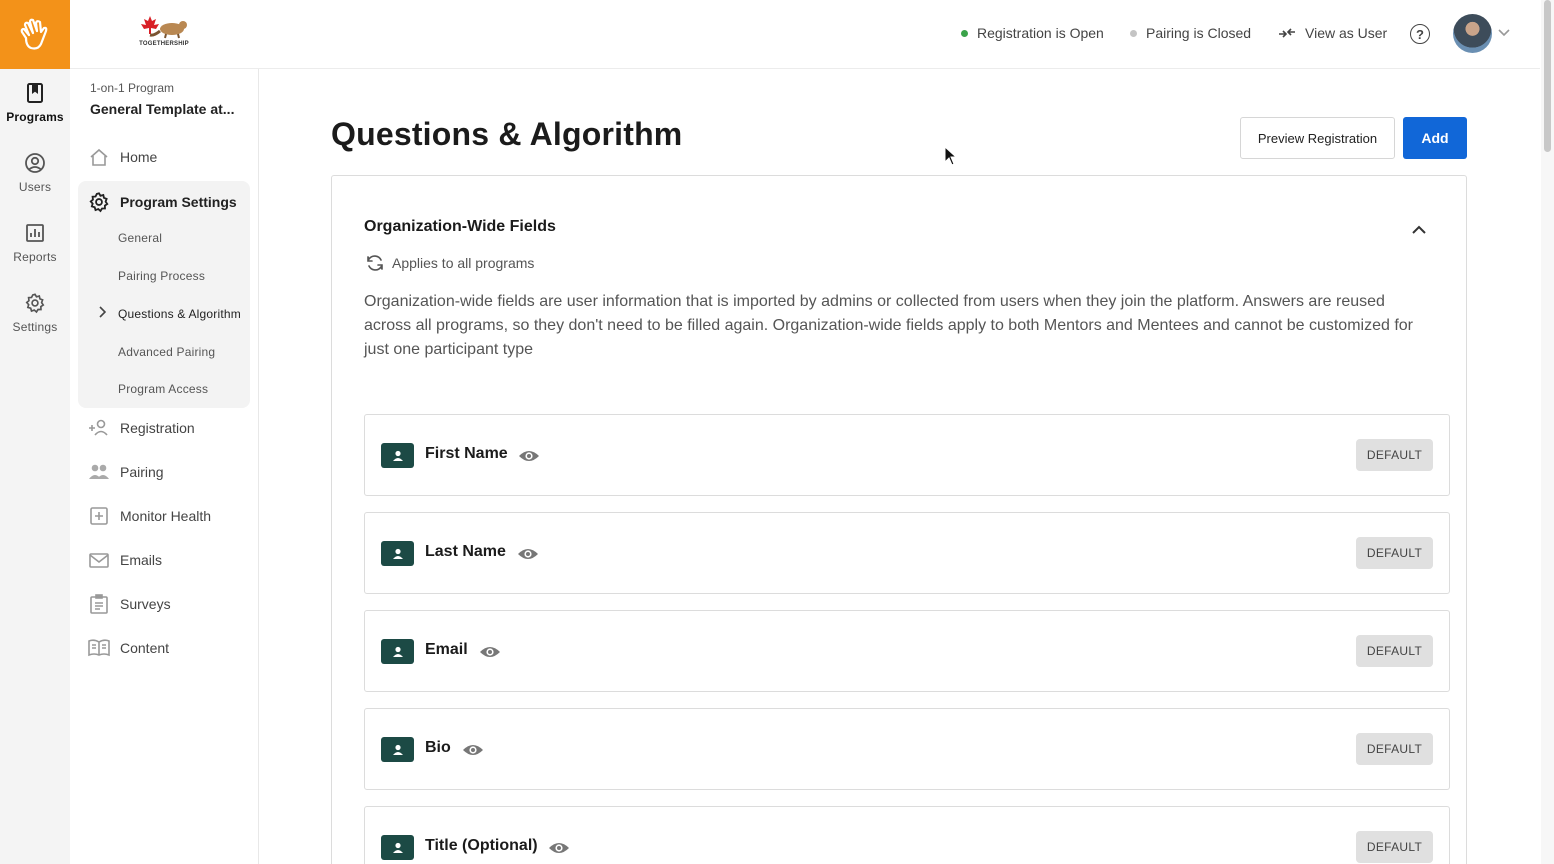  What do you see at coordinates (161, 276) in the screenshot?
I see `sidebar-subitem-pairing-process: Pairing Process` at bounding box center [161, 276].